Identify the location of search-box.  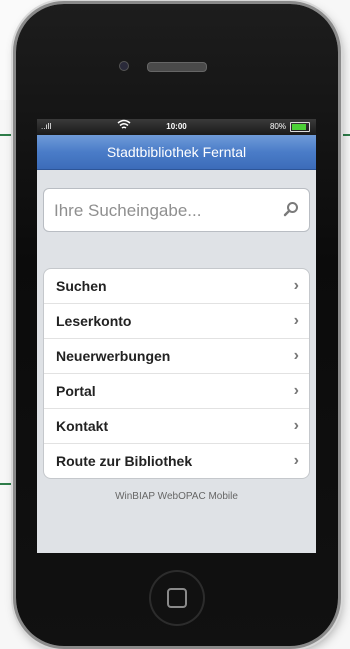
(176, 210).